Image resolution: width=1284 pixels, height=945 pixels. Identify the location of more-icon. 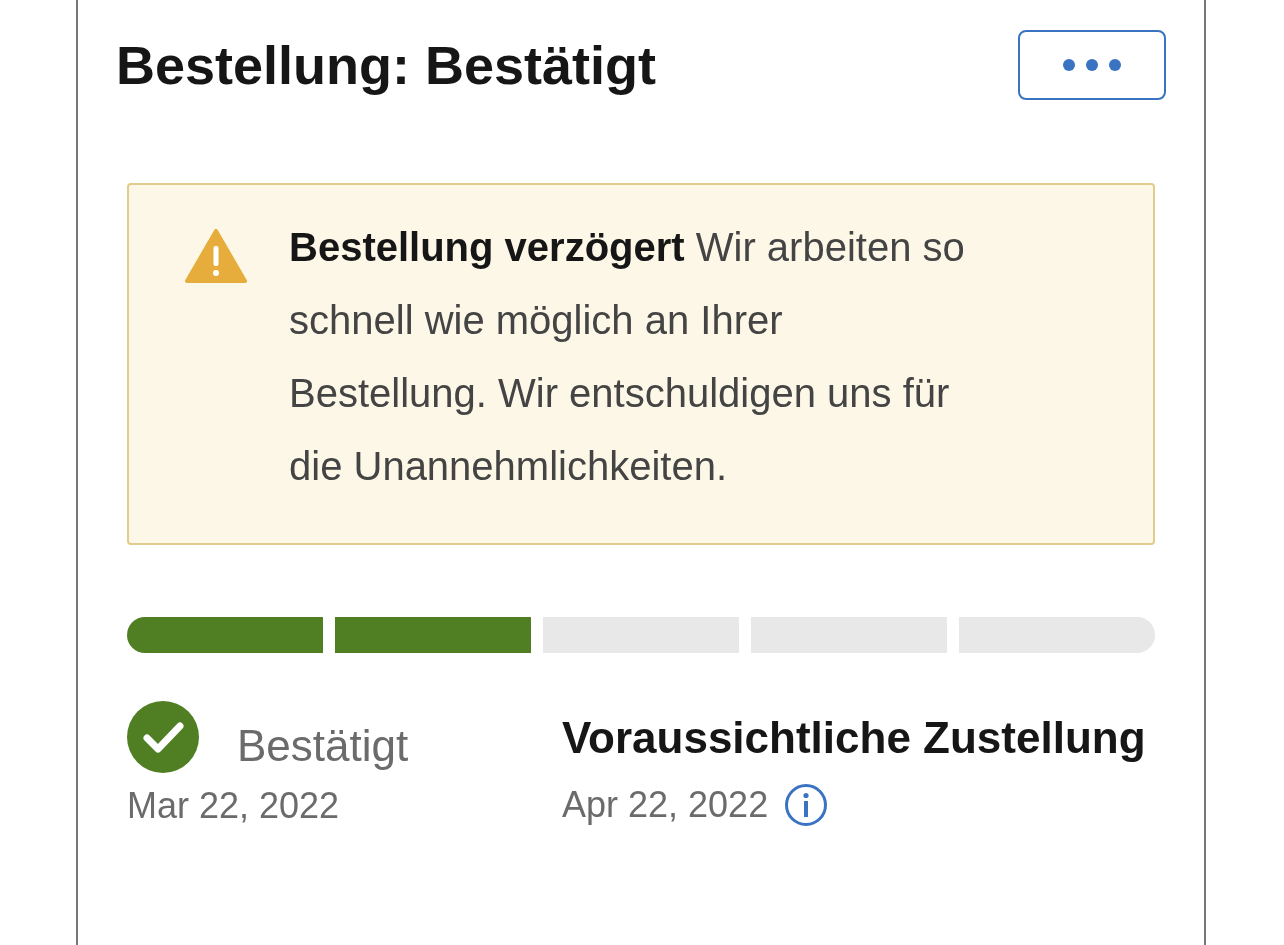
(1092, 65).